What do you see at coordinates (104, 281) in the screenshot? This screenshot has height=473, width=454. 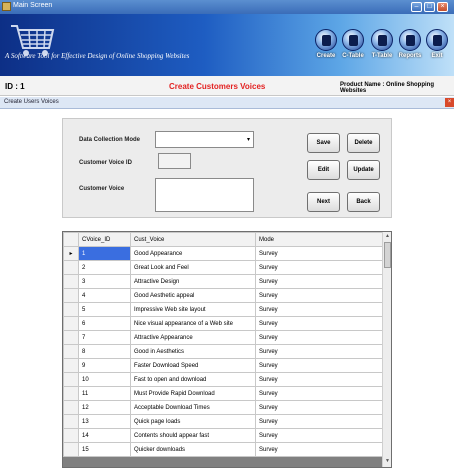 I see `cell-cvoice-id: 3` at bounding box center [104, 281].